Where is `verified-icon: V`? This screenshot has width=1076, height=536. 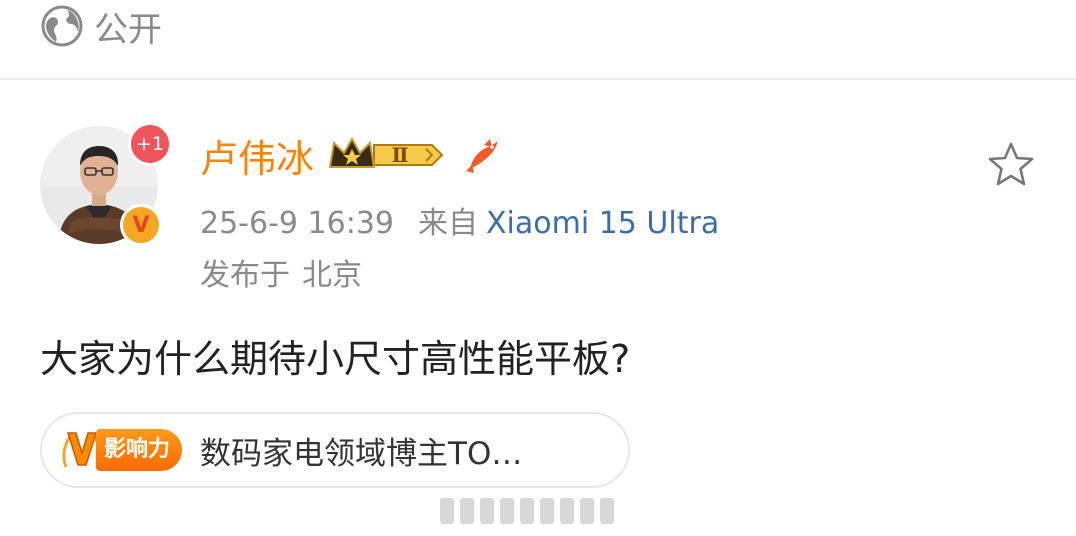
verified-icon: V is located at coordinates (141, 225).